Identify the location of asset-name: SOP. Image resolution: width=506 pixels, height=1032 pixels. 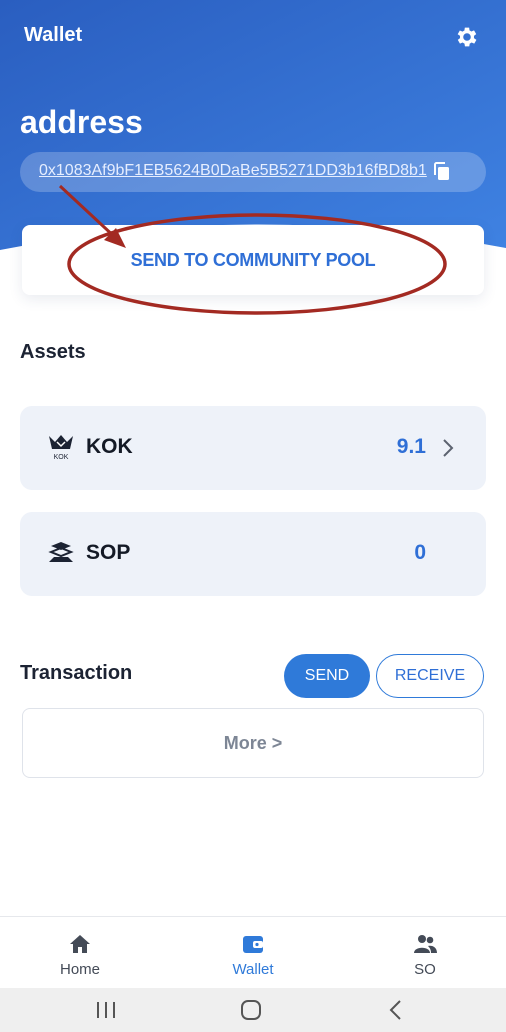
(108, 552).